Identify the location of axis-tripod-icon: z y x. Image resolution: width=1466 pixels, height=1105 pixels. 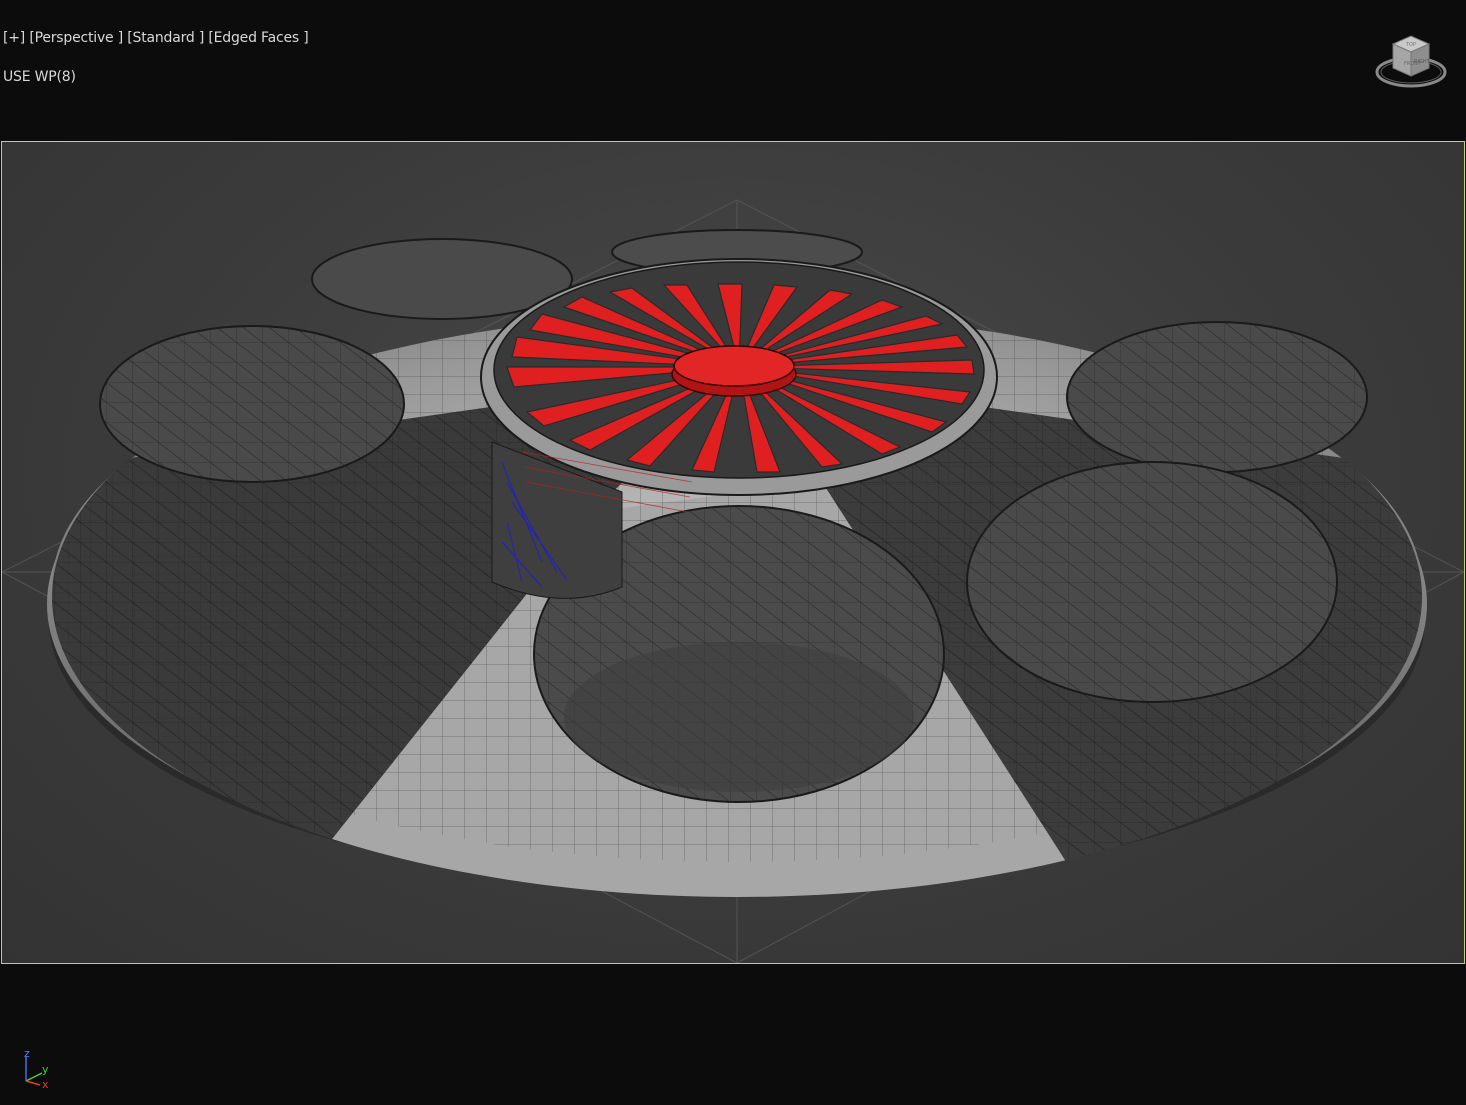
(36, 1068).